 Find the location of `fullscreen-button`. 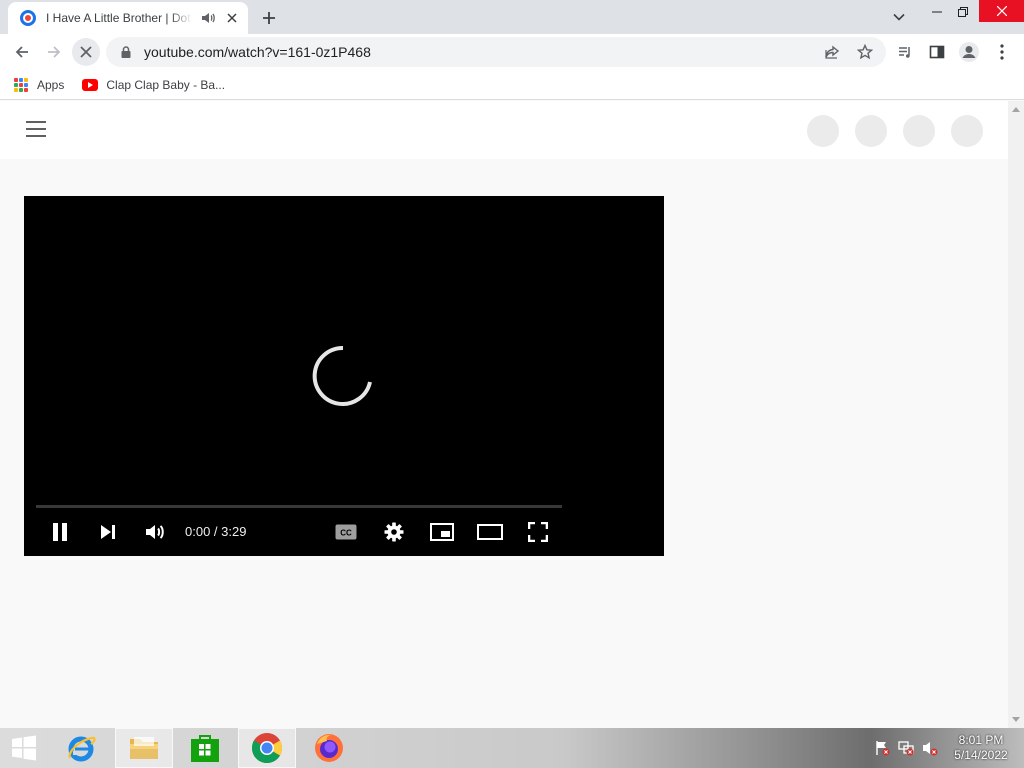

fullscreen-button is located at coordinates (538, 532).